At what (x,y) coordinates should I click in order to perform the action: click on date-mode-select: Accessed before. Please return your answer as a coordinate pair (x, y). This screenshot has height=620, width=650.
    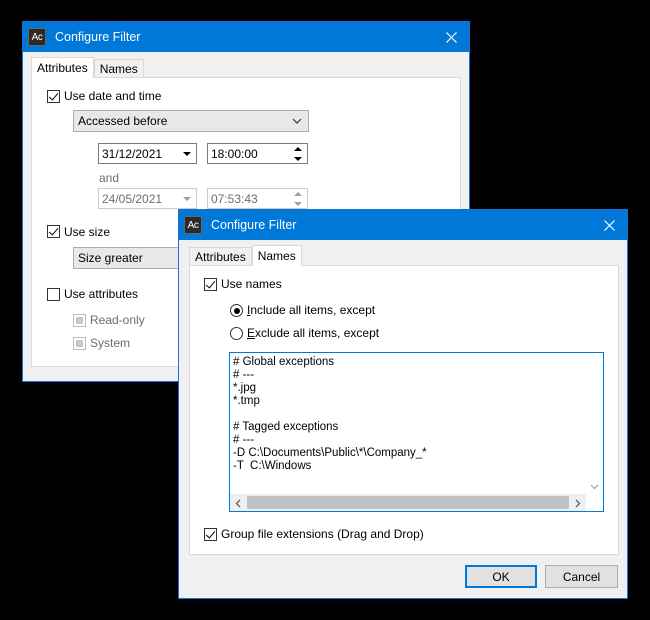
    Looking at the image, I should click on (191, 121).